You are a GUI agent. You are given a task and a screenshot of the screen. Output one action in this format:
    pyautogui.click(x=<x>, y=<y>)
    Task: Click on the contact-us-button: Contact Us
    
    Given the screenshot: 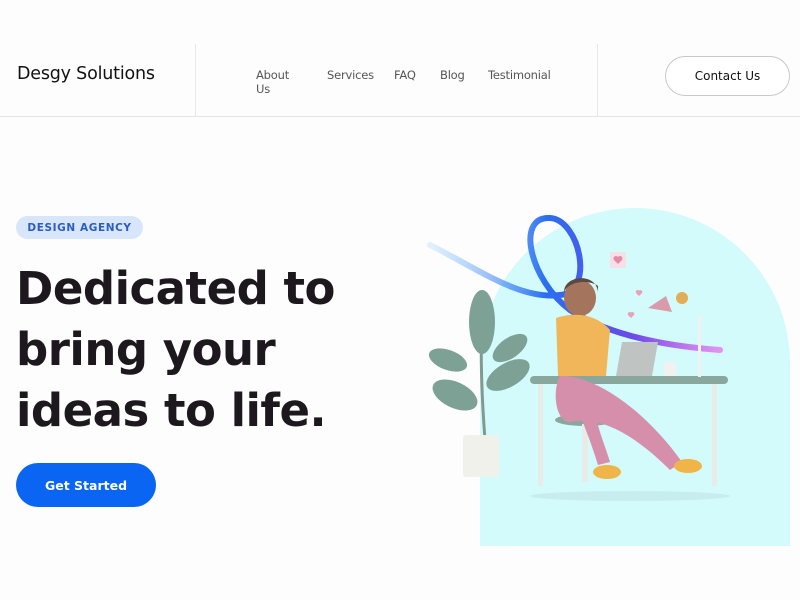 What is the action you would take?
    pyautogui.click(x=727, y=76)
    